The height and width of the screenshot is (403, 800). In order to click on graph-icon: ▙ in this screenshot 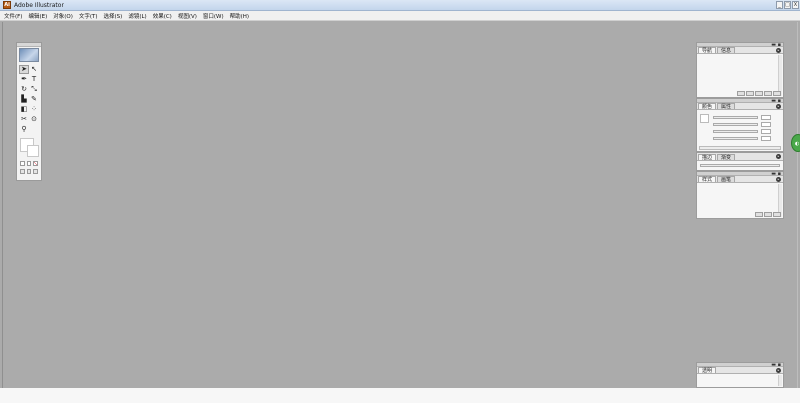, I will do `click(24, 99)`.